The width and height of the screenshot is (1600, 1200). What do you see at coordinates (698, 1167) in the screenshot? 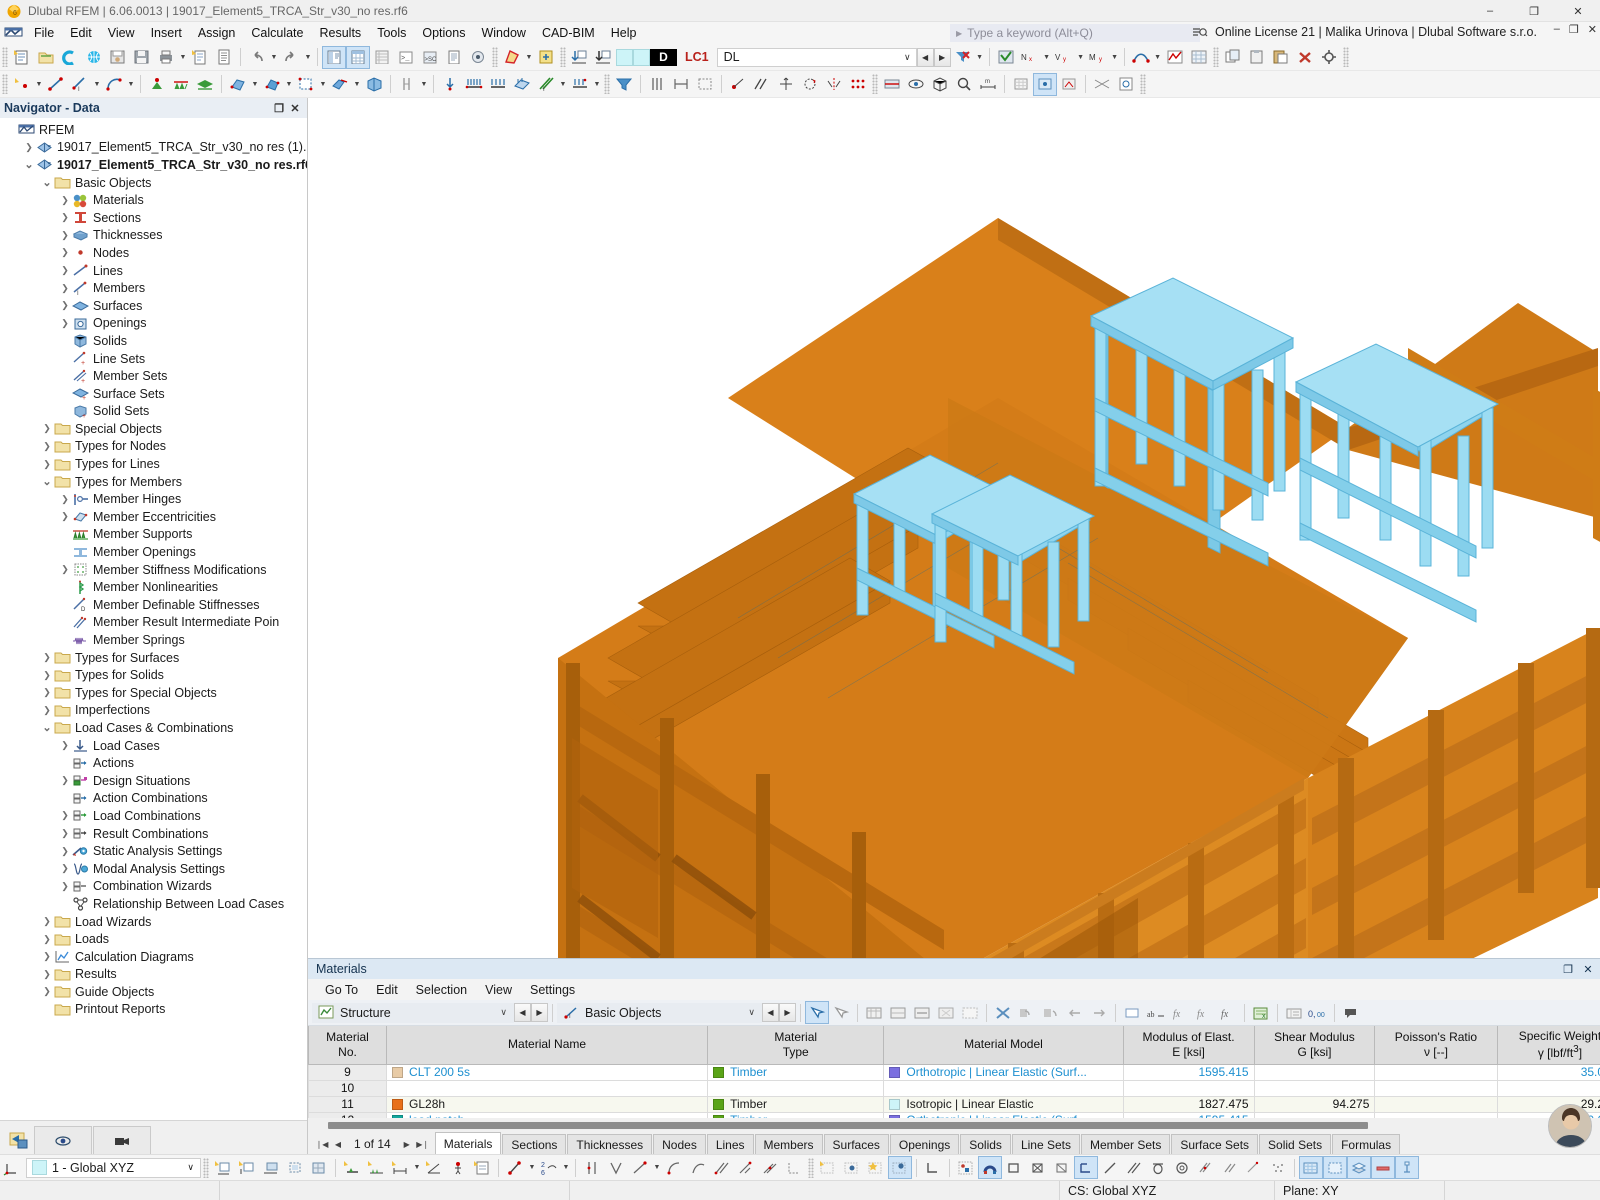
I see `arc-center-button` at bounding box center [698, 1167].